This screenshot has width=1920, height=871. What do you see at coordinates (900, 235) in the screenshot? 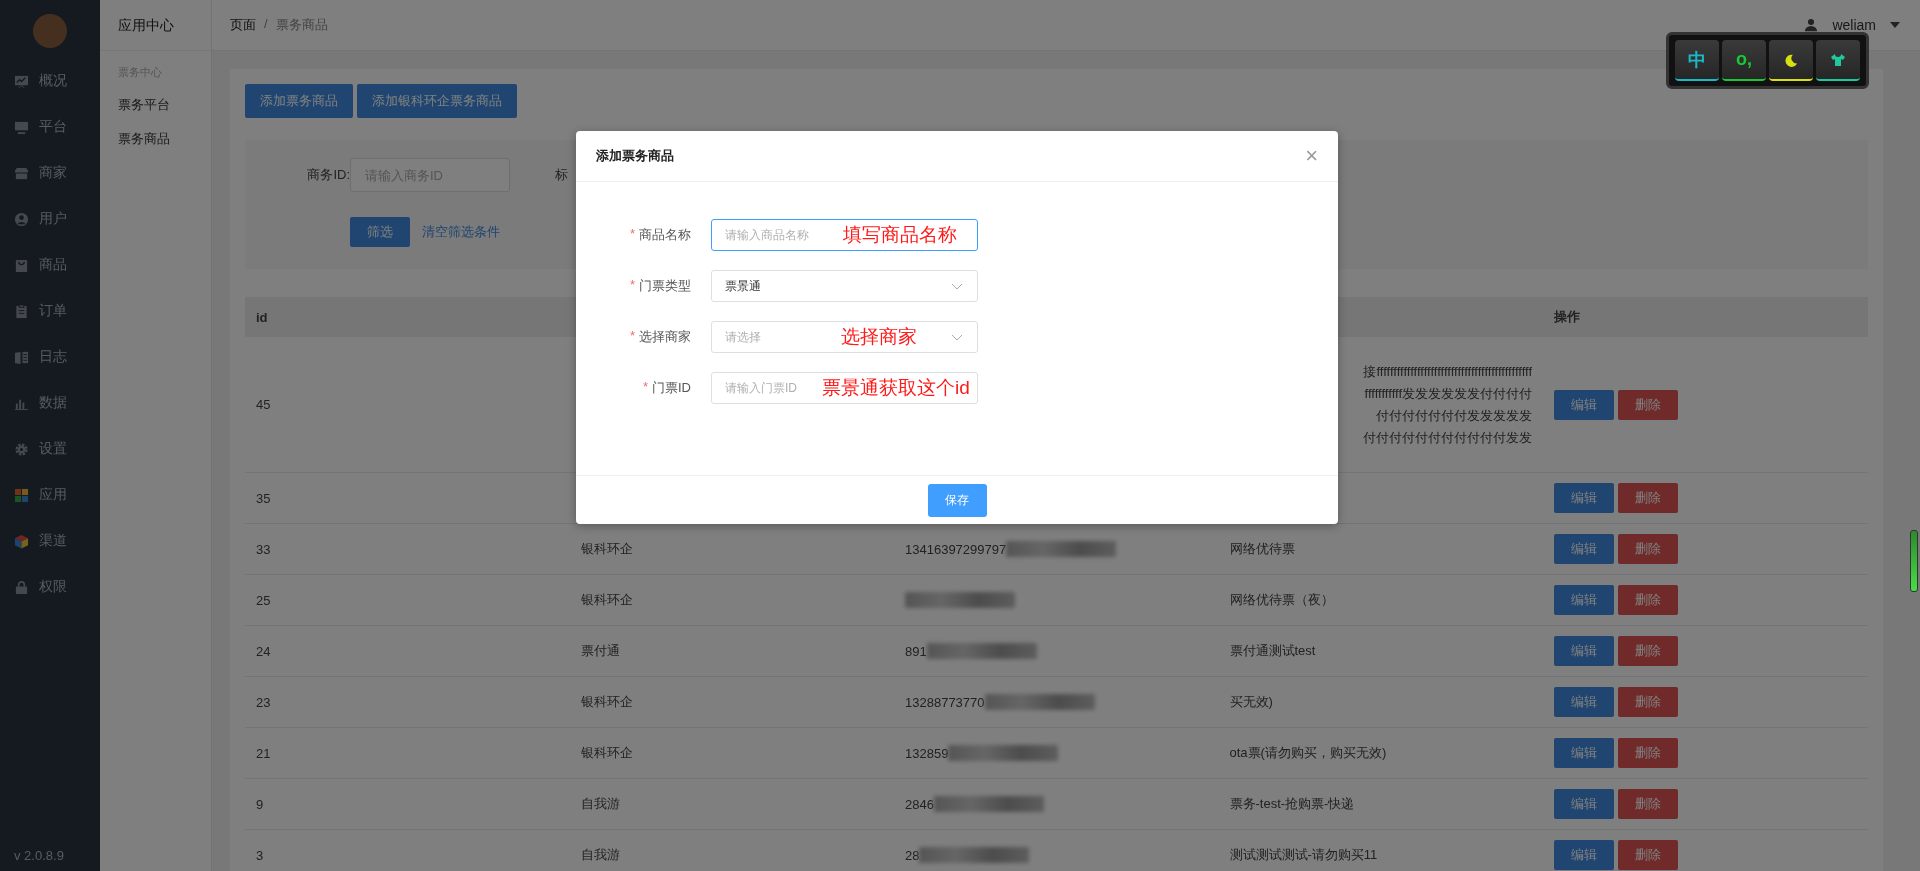
I see `annotation-label: 填写商品名称` at bounding box center [900, 235].